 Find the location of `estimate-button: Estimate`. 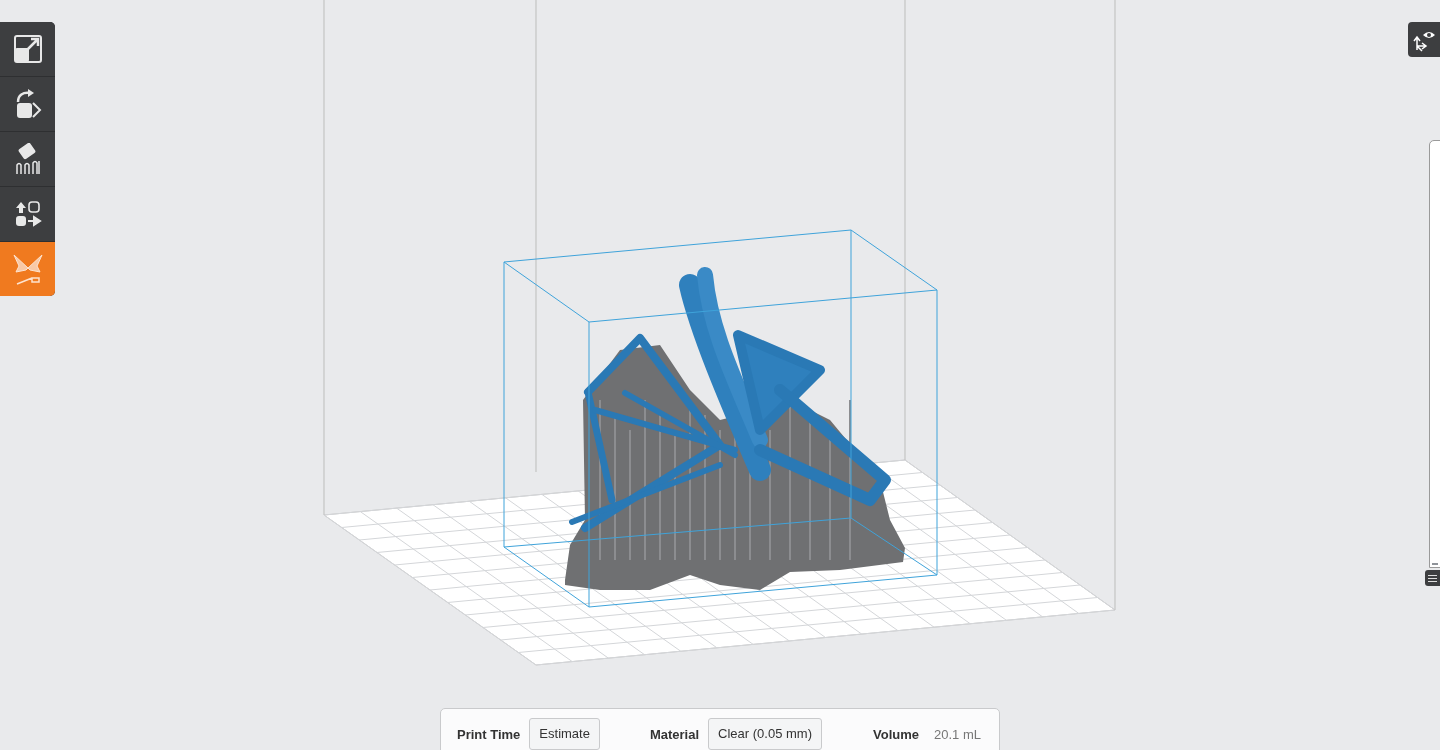

estimate-button: Estimate is located at coordinates (564, 734).